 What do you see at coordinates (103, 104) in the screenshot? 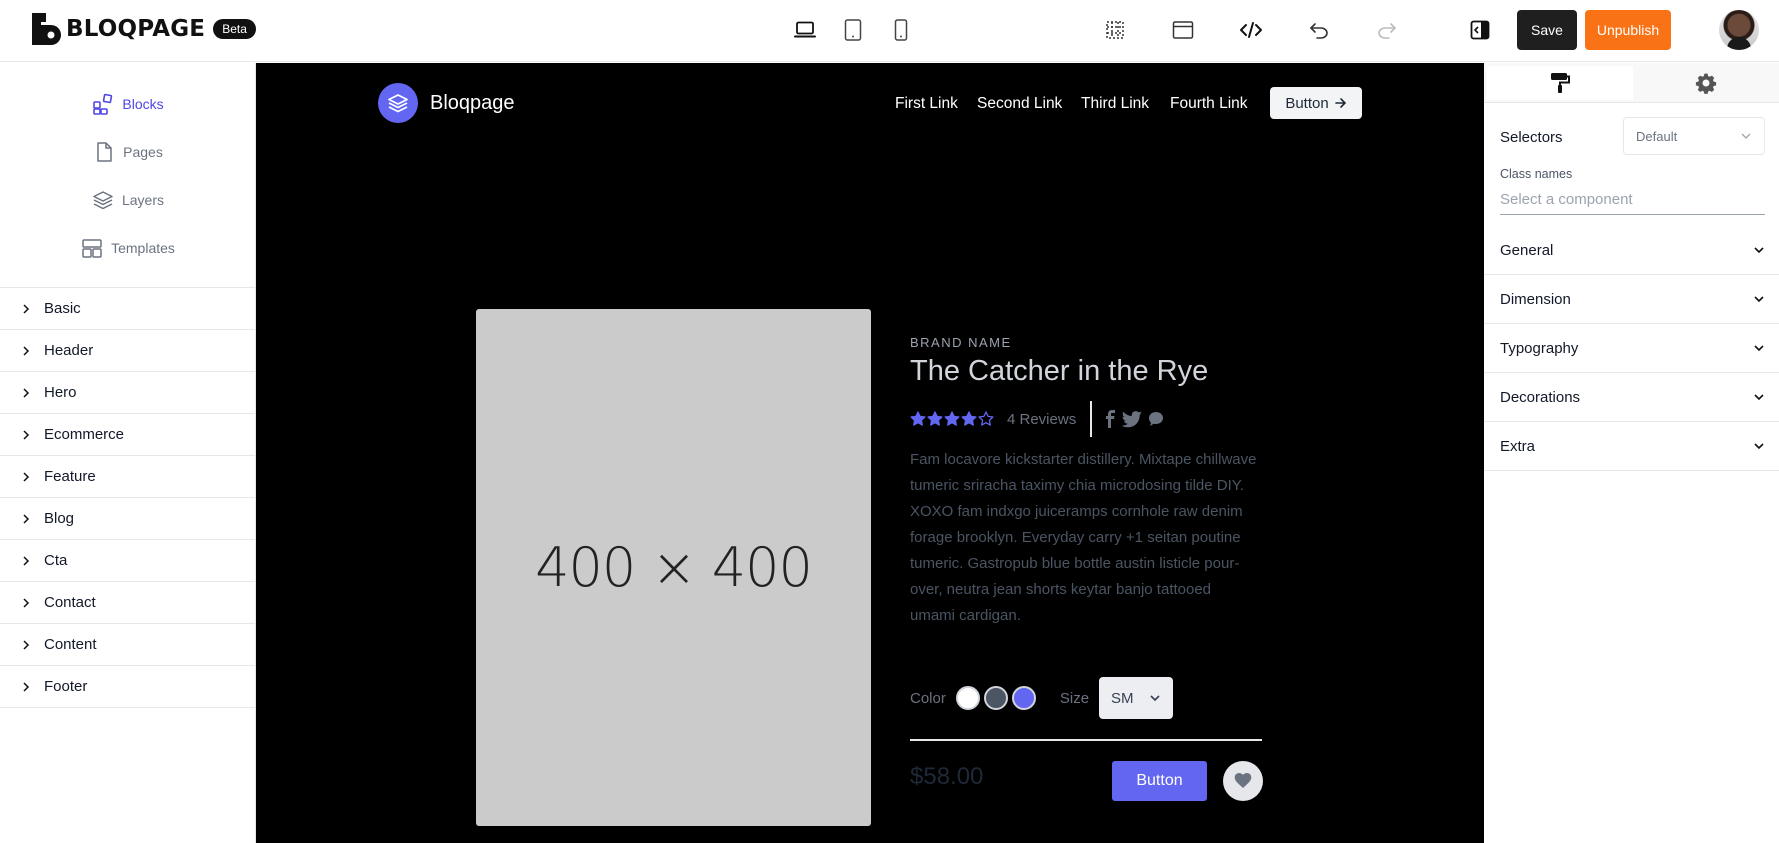
I see `blocks-icon` at bounding box center [103, 104].